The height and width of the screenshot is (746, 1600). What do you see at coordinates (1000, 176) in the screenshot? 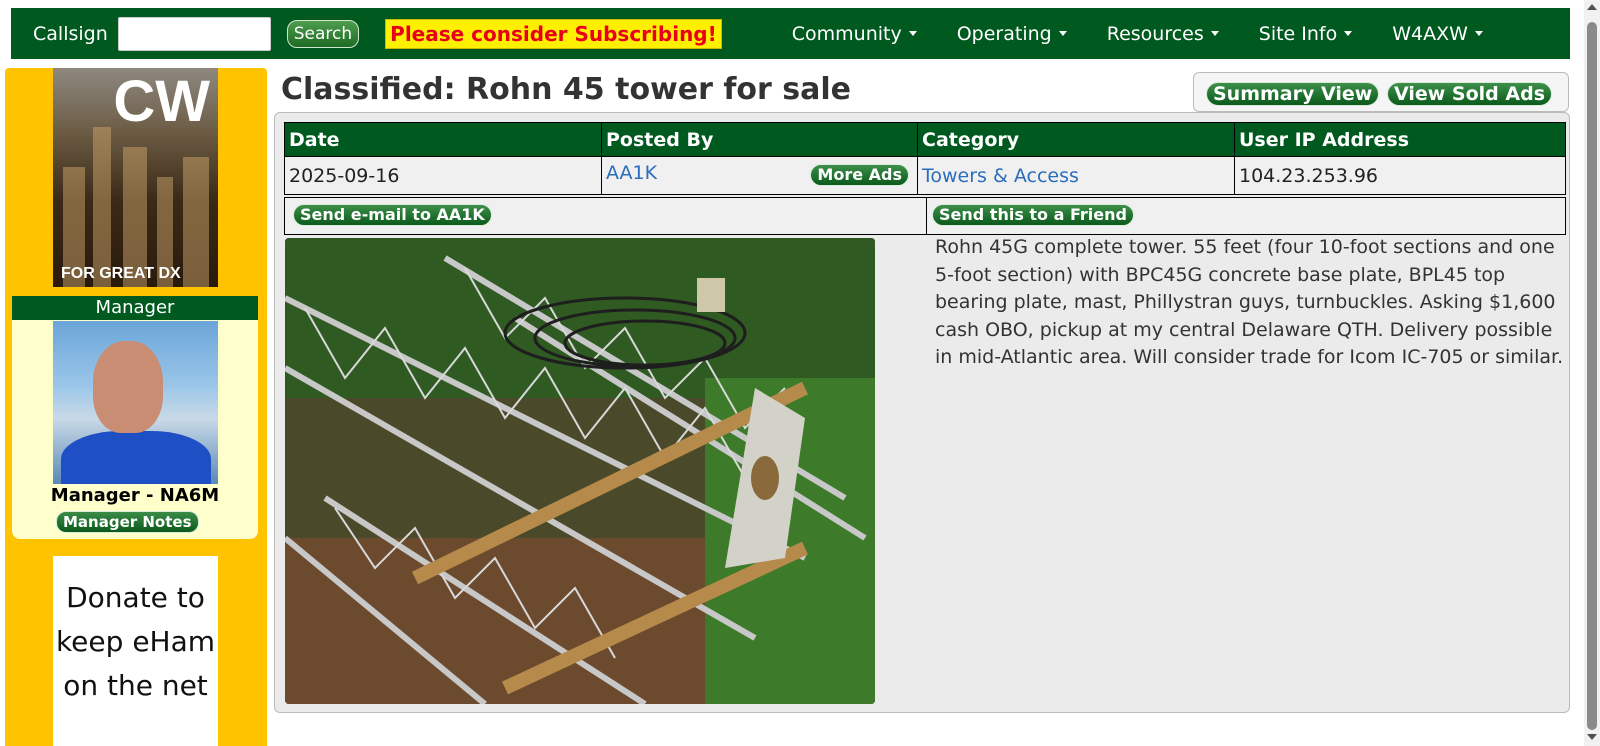
I see `category-link: Towers & Access` at bounding box center [1000, 176].